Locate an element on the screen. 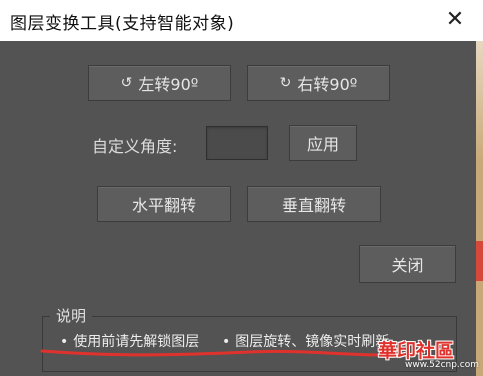 The image size is (483, 376). rotate-right-button: ↻ 右转90º is located at coordinates (318, 83).